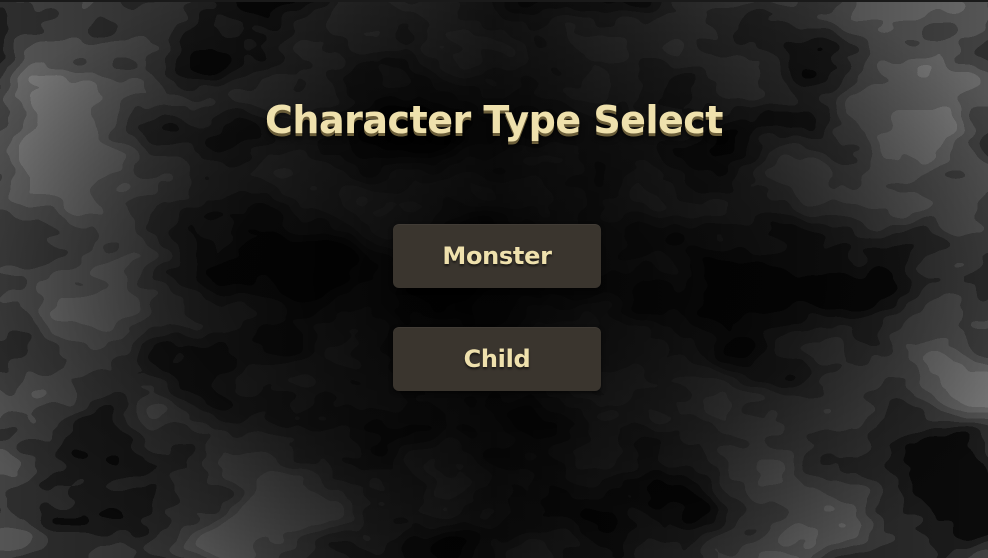 This screenshot has width=988, height=558. I want to click on monster-button: Monster, so click(497, 256).